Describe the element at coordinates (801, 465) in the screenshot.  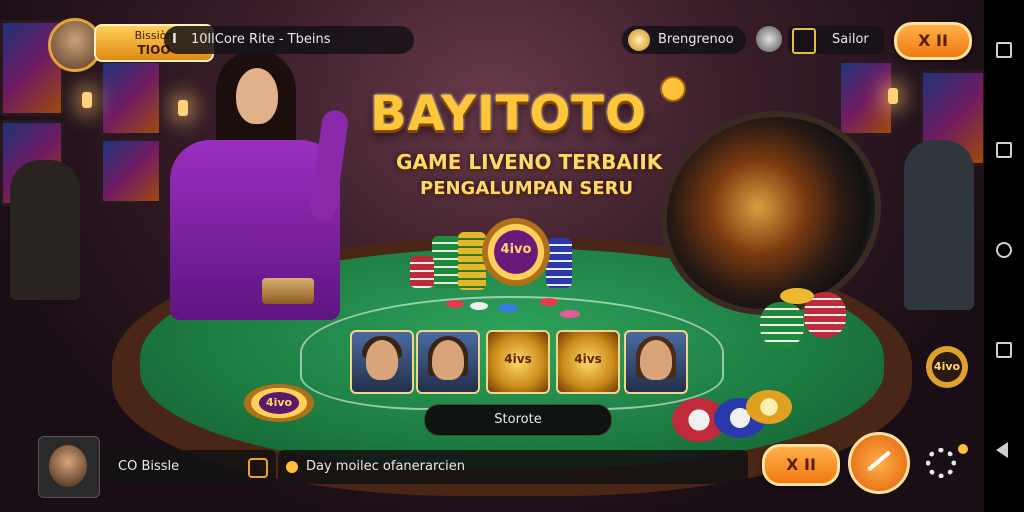
I see `multiplier-button-bottom: X II` at that location.